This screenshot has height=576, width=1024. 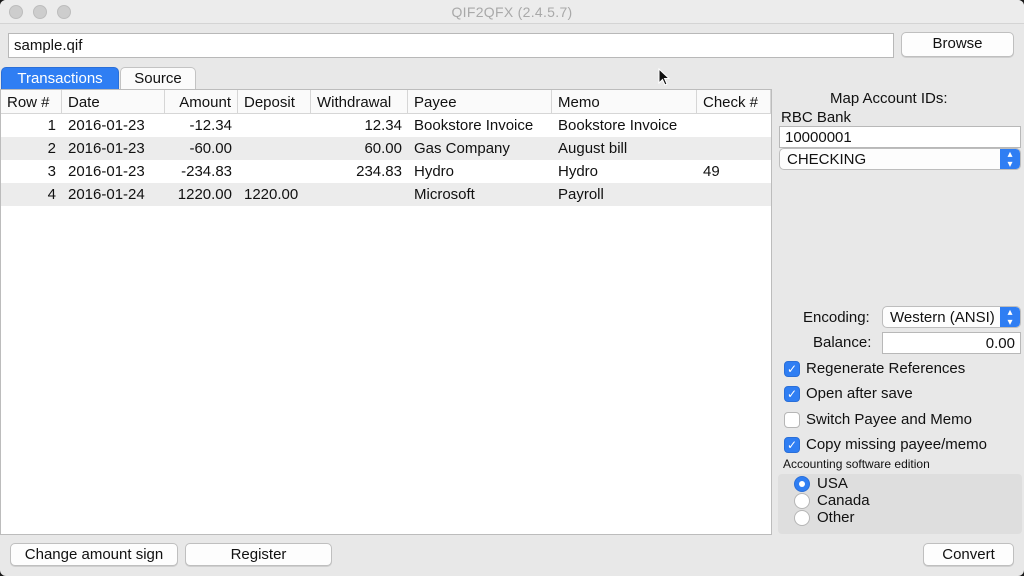 What do you see at coordinates (113, 102) in the screenshot?
I see `column-header-date: Date` at bounding box center [113, 102].